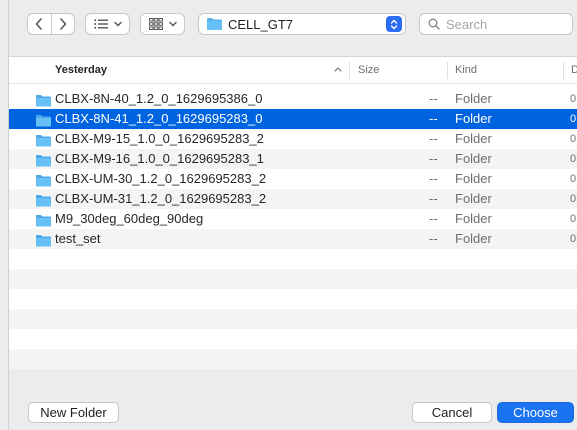 The width and height of the screenshot is (577, 430). Describe the element at coordinates (293, 159) in the screenshot. I see `file-row: CLBX-M9-16_1.0_0_1629695283_1 -- Folder 0` at that location.